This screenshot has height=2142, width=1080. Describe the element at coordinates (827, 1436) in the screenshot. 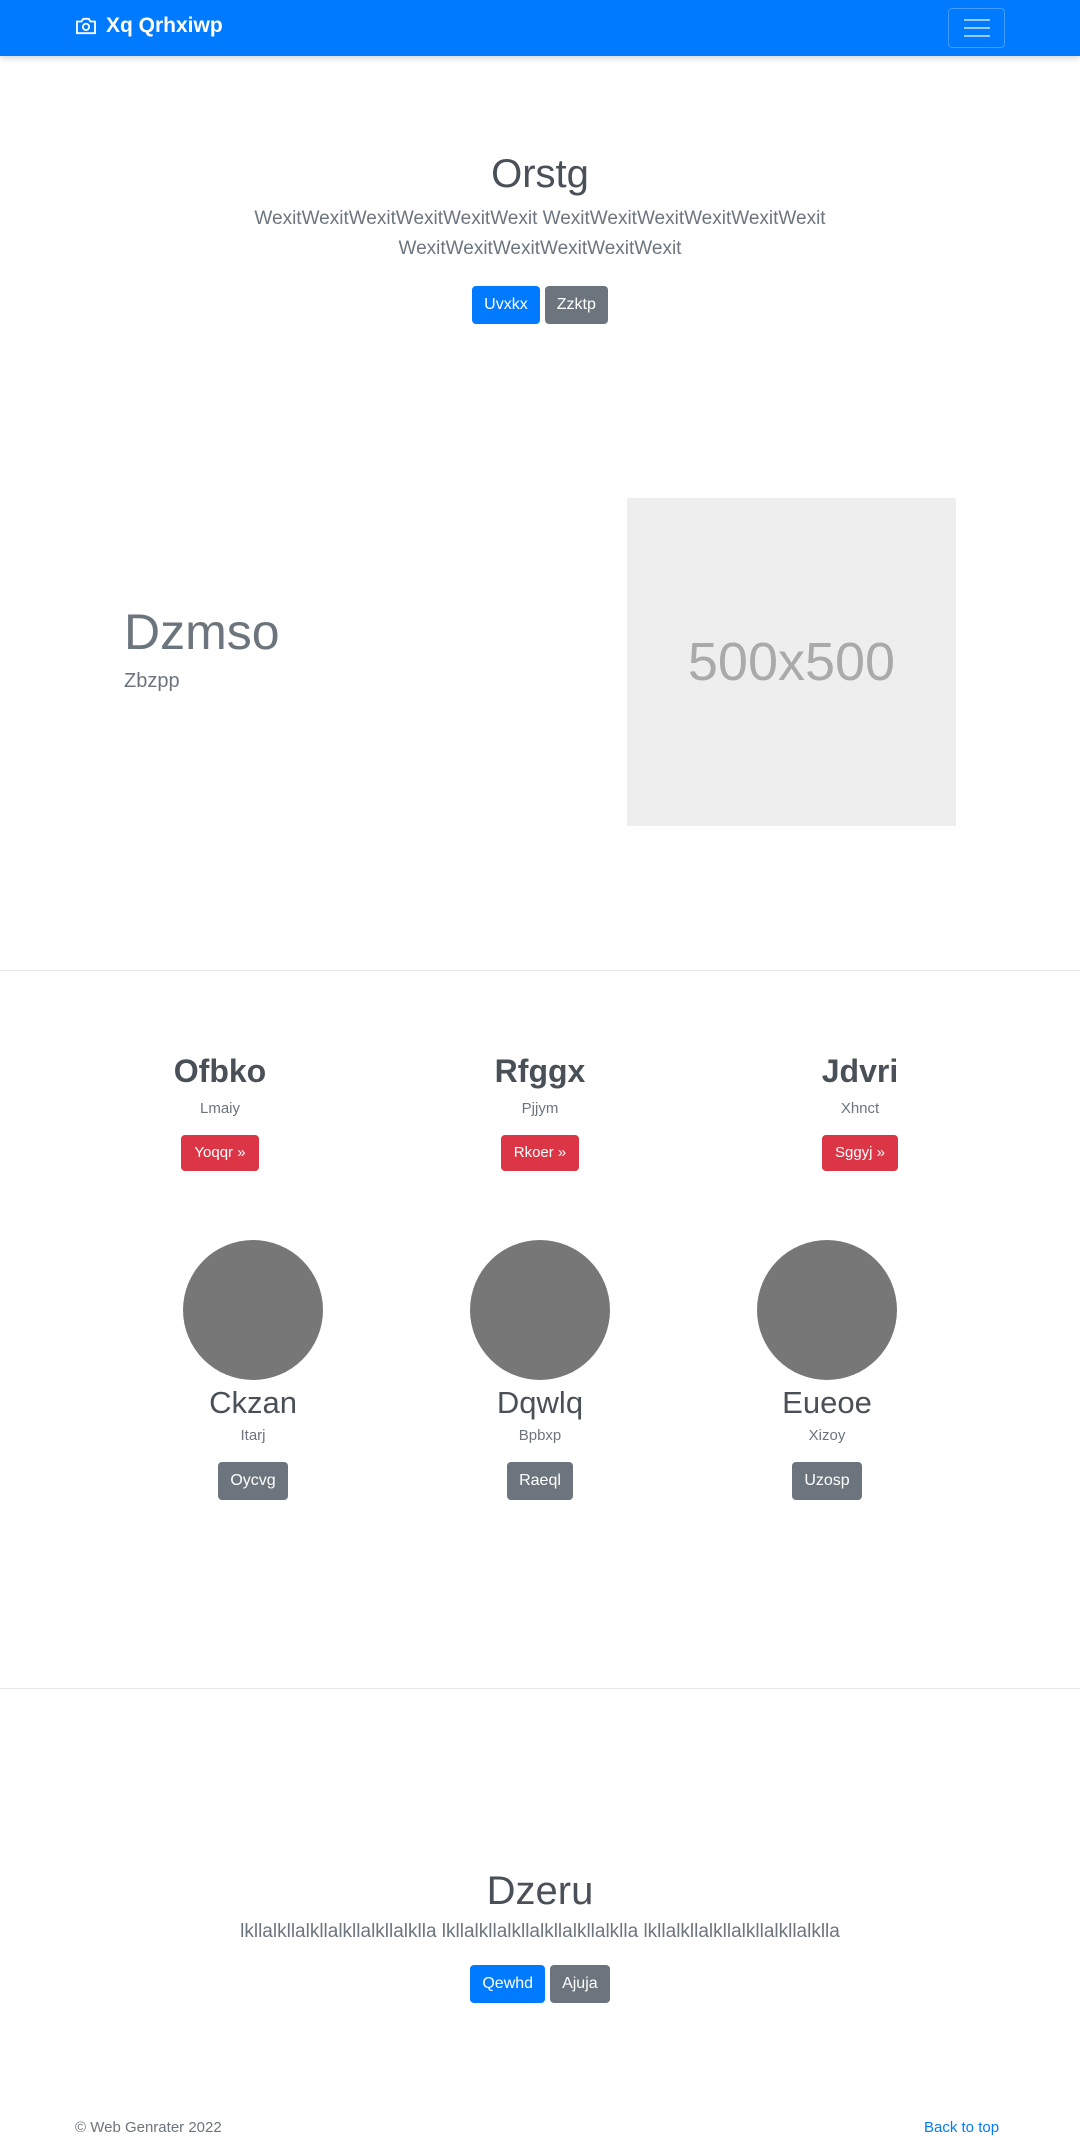

I see `circle-card-text: Xizoy` at that location.